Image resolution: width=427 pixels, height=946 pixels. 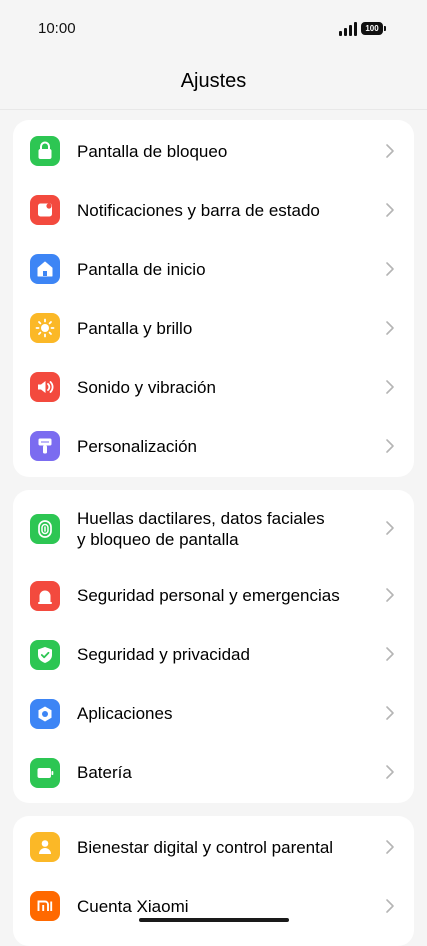 I want to click on xiaomi-icon, so click(x=45, y=906).